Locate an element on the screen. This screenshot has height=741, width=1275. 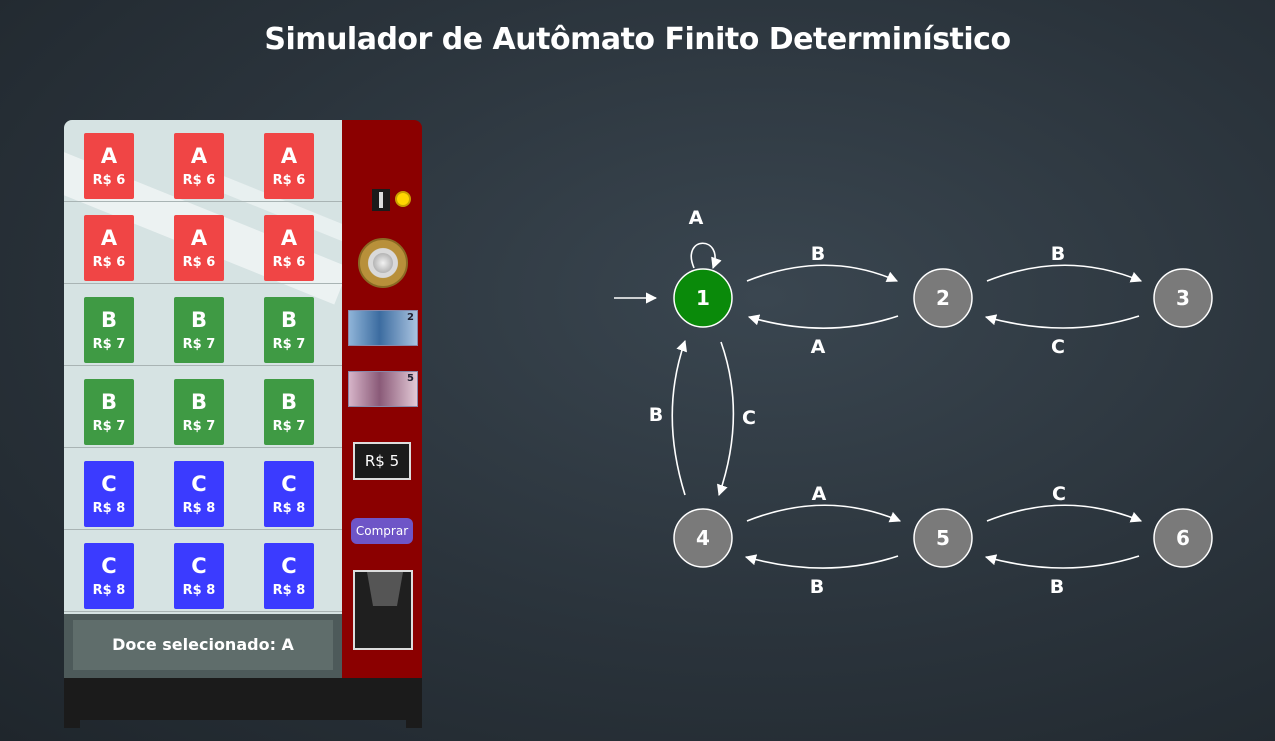
tray-flap is located at coordinates (385, 589).